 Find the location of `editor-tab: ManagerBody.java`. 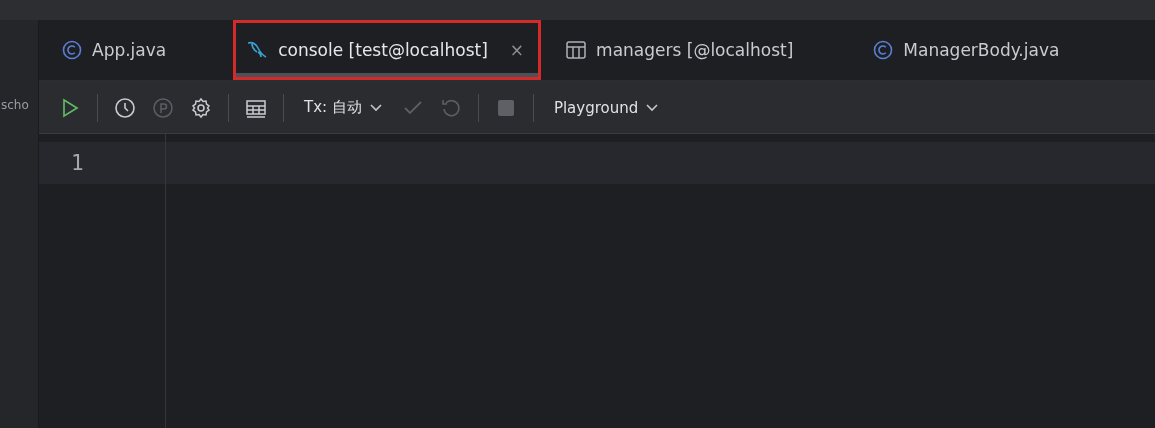

editor-tab: ManagerBody.java is located at coordinates (968, 50).